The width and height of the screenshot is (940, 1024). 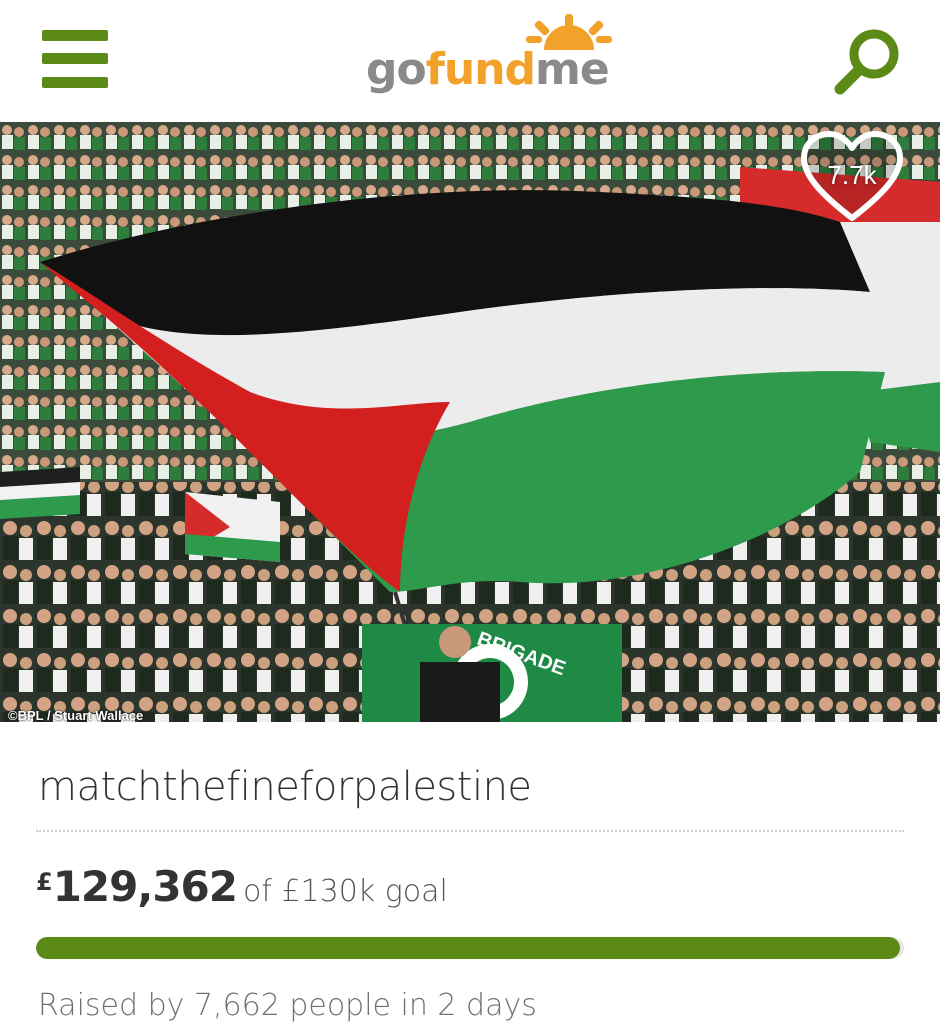 I want to click on search-icon, so click(x=868, y=61).